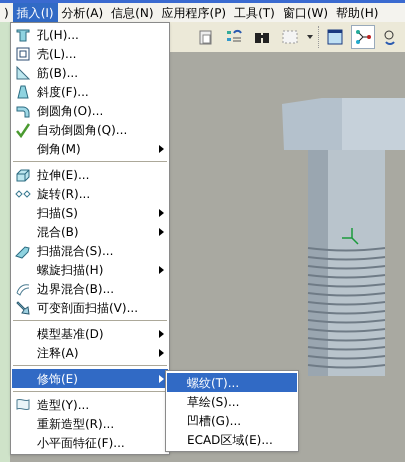  Describe the element at coordinates (23, 92) in the screenshot. I see `draft-icon` at that location.